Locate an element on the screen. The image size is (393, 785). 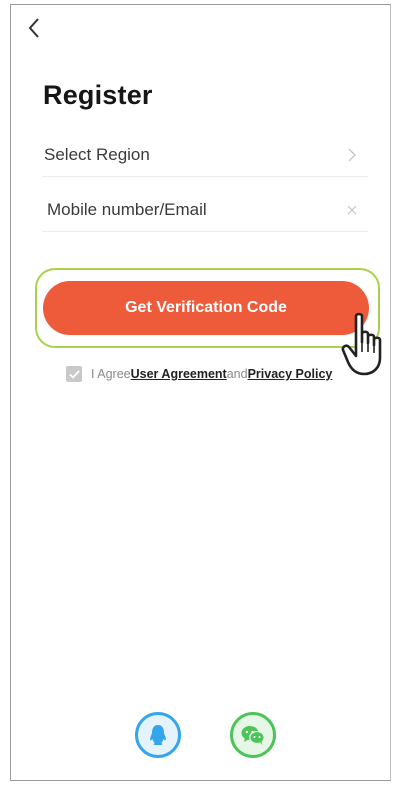
agree-prefix-text: I Agree is located at coordinates (111, 374).